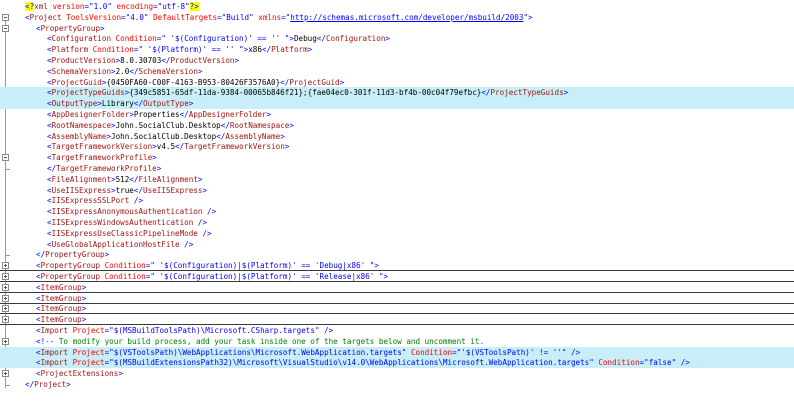 The height and width of the screenshot is (413, 794). Describe the element at coordinates (120, 244) in the screenshot. I see `code-line-text: <UseGlobalApplicationHostFile />` at that location.